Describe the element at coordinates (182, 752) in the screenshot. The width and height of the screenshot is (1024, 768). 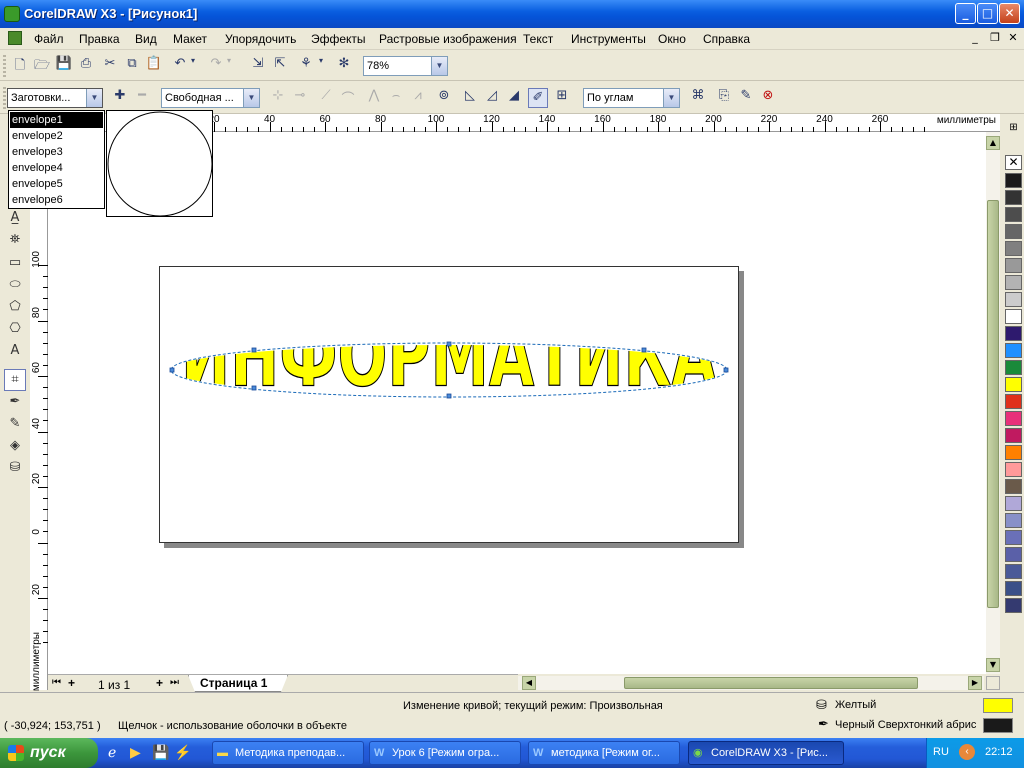
I see `lightning-icon: ⚡` at that location.